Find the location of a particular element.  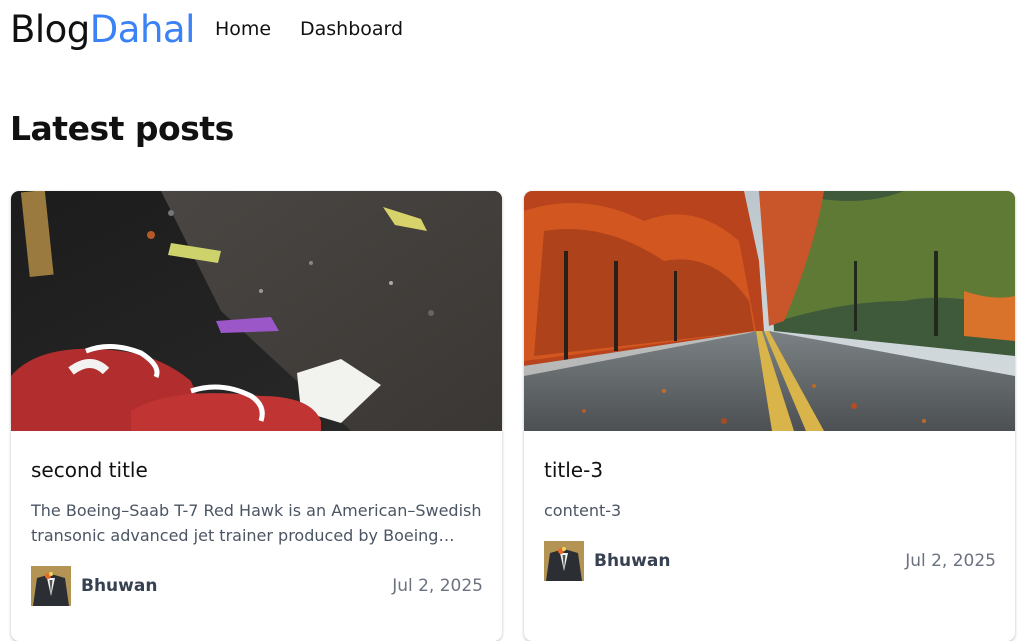

site-logo: BlogDahal is located at coordinates (102, 30).